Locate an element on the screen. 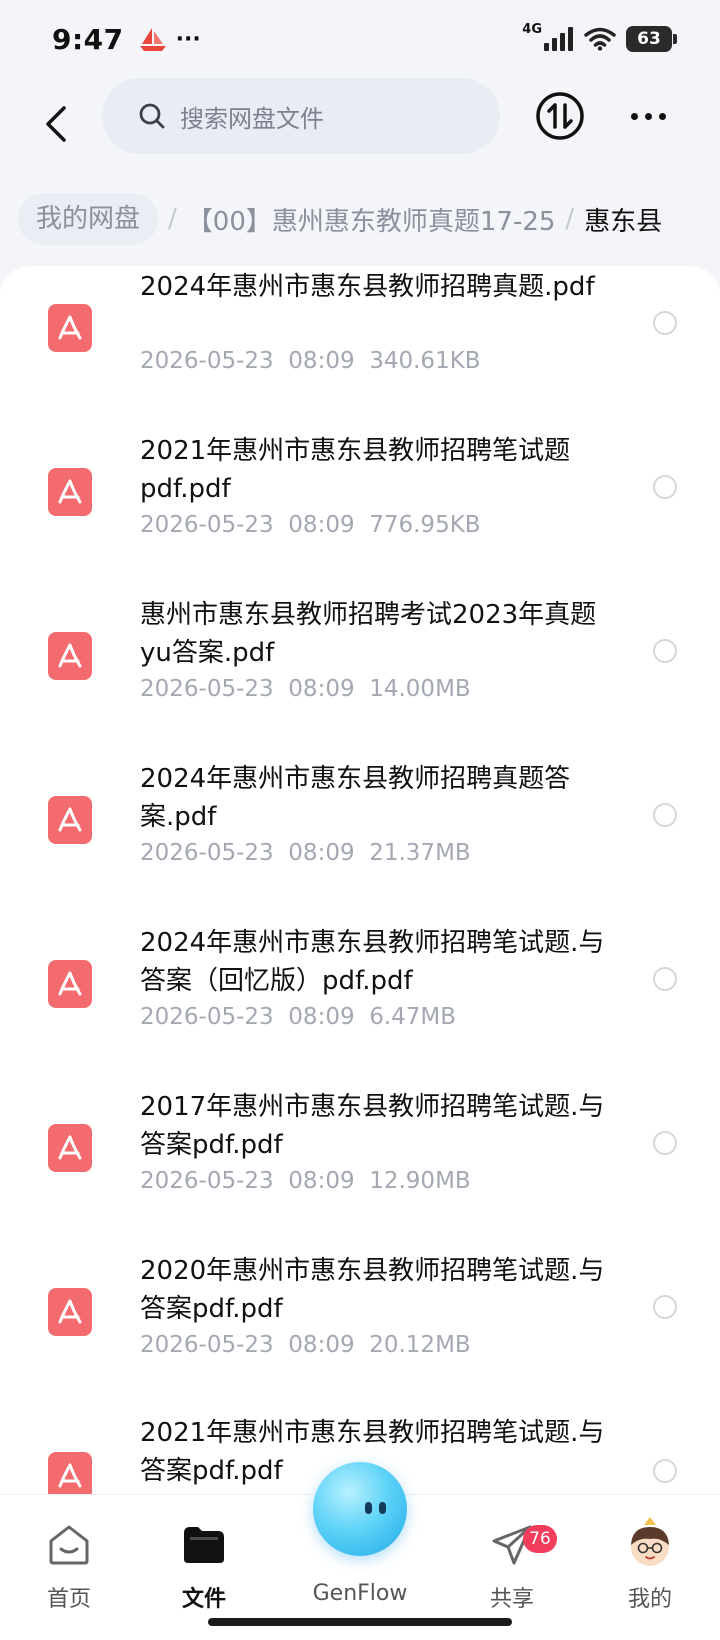 The width and height of the screenshot is (720, 1640). file-name: 2017年惠州市惠东县教师招聘笔试题.与答案pdf.pdf is located at coordinates (372, 1126).